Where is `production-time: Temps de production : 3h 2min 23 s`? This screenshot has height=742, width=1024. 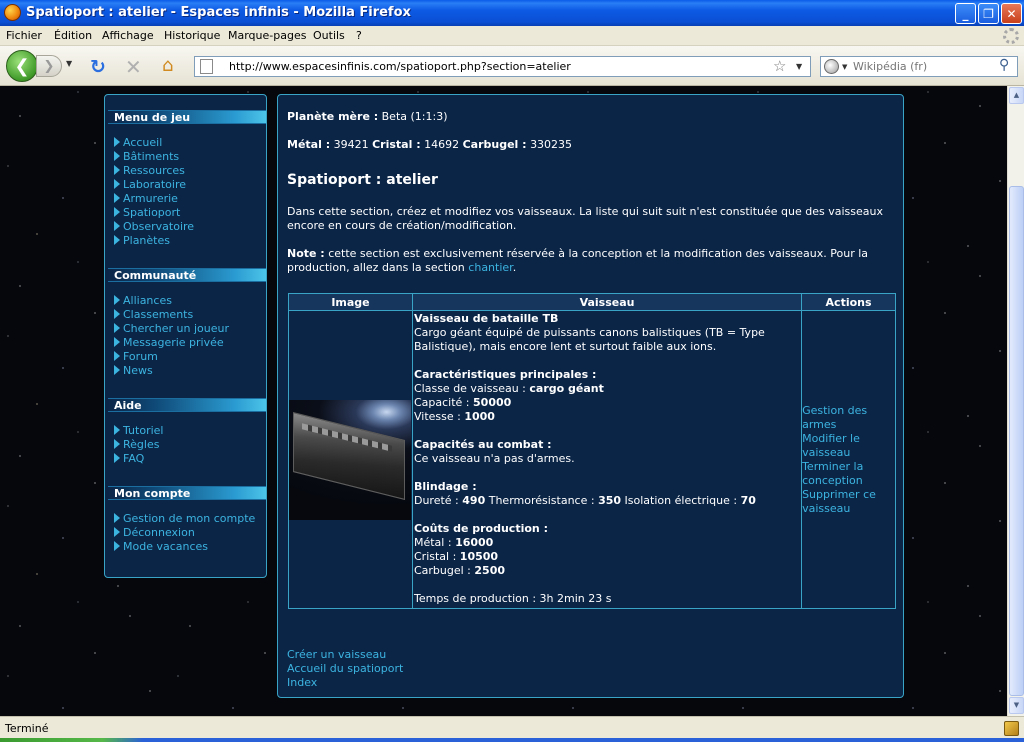
production-time: Temps de production : 3h 2min 23 s is located at coordinates (512, 598).